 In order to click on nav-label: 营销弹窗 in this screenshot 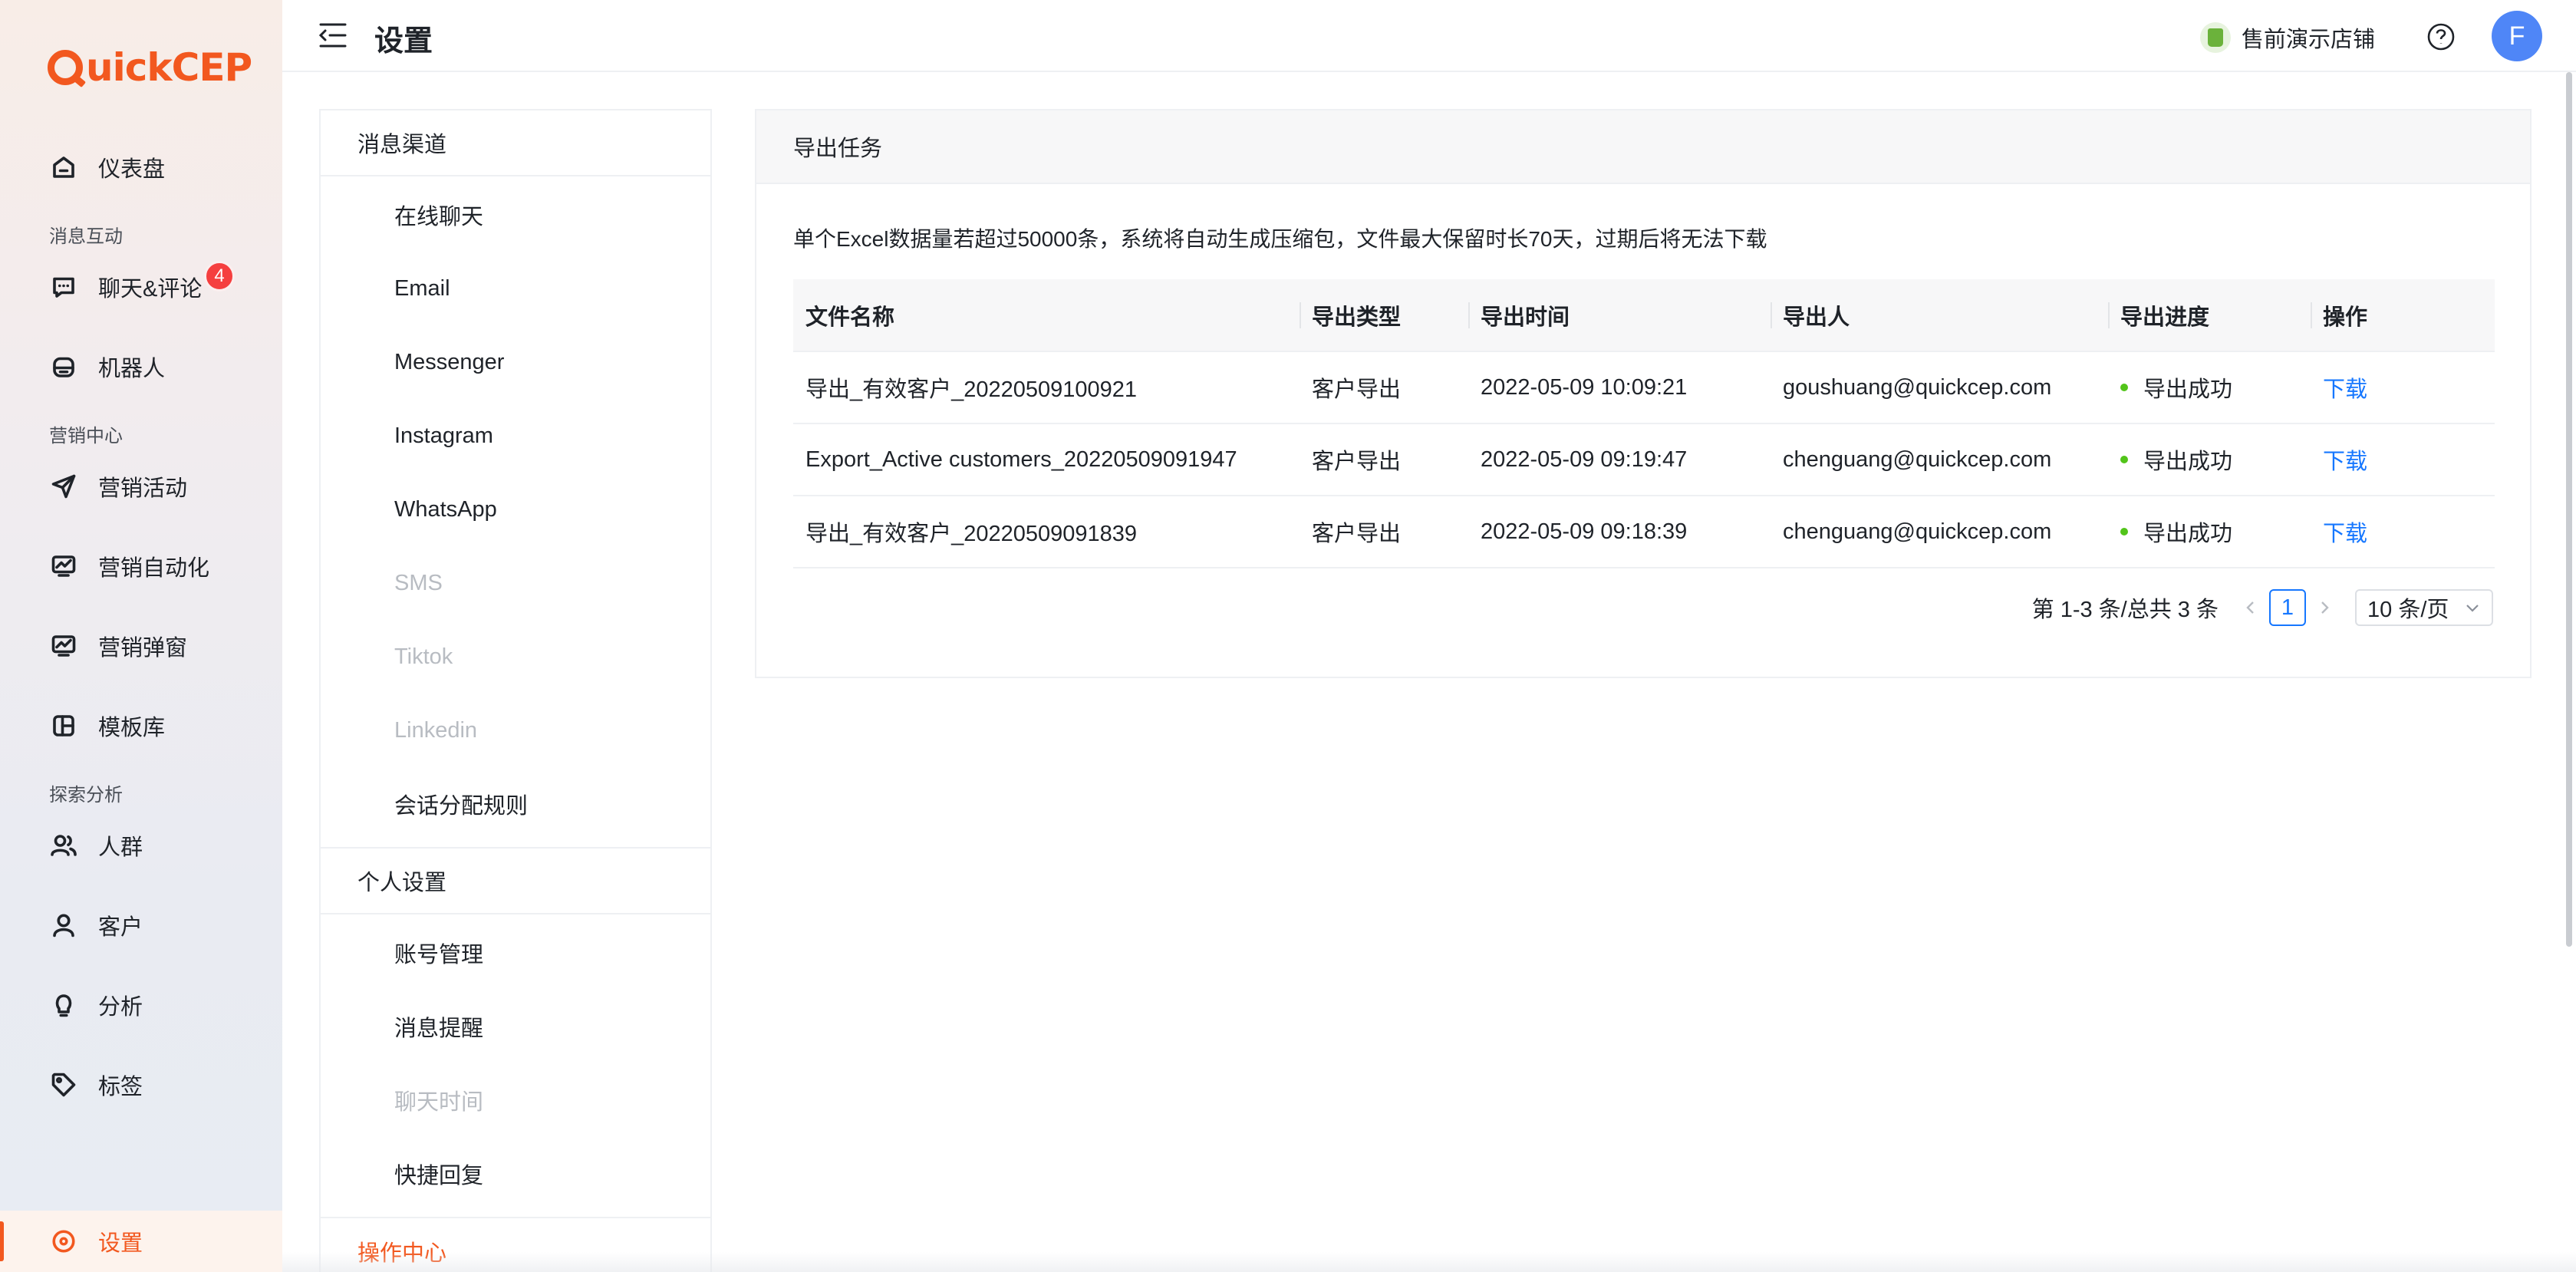, I will do `click(143, 648)`.